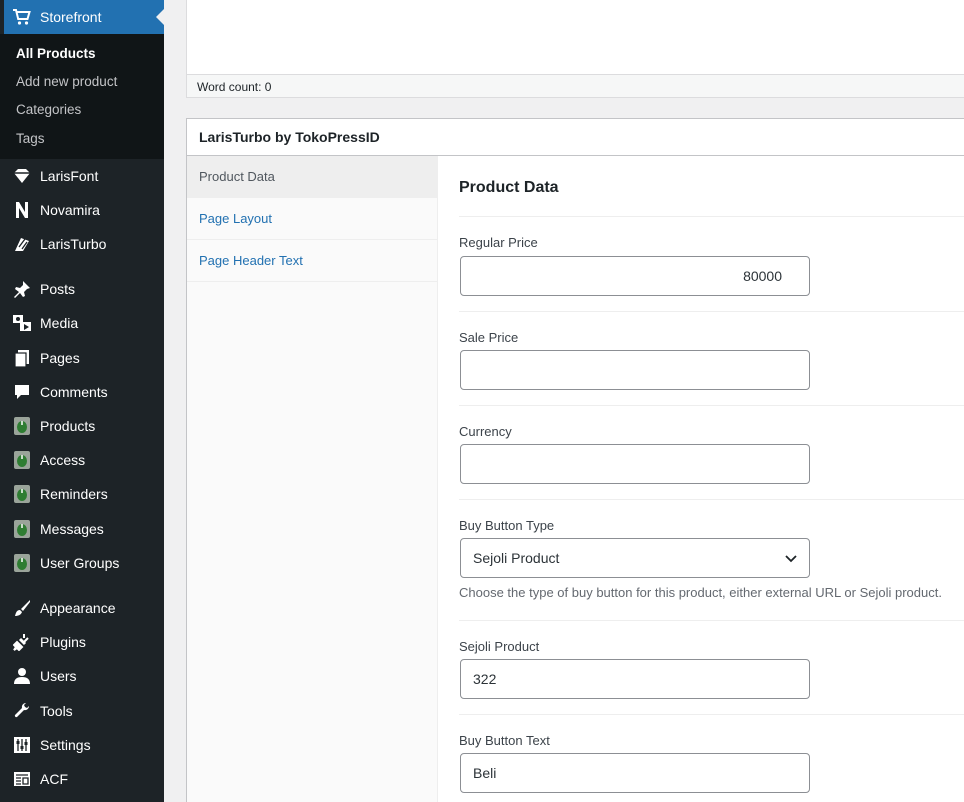  I want to click on buy-button-text-label: Buy Button Text, so click(504, 740).